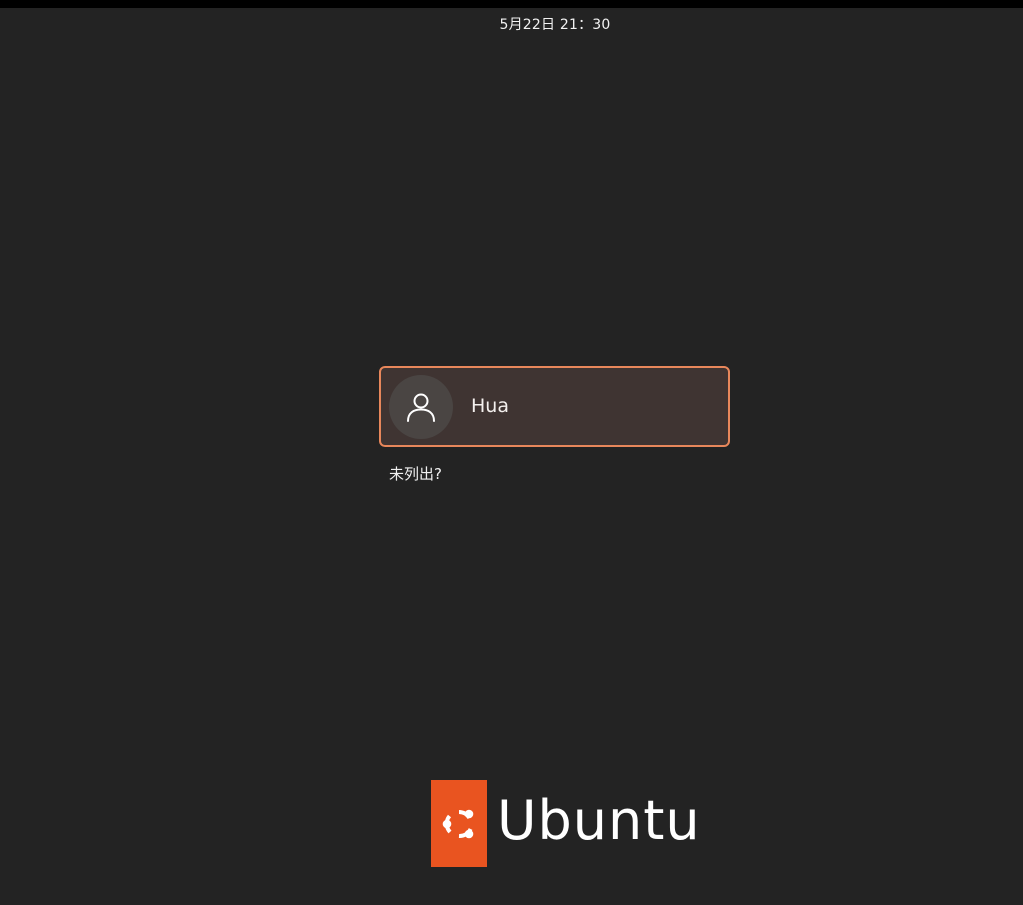 This screenshot has width=1023, height=905. What do you see at coordinates (415, 473) in the screenshot?
I see `not-listed-link: 未列出?` at bounding box center [415, 473].